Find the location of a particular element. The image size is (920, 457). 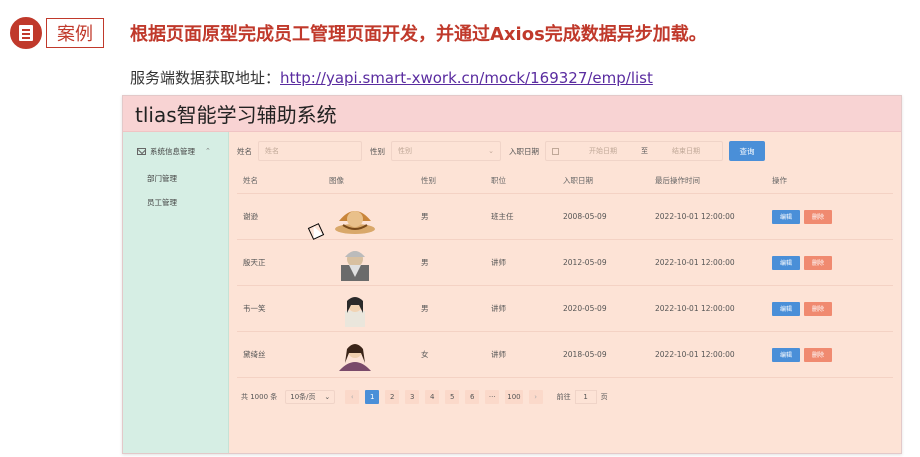

date-separator: 至 is located at coordinates (644, 151).